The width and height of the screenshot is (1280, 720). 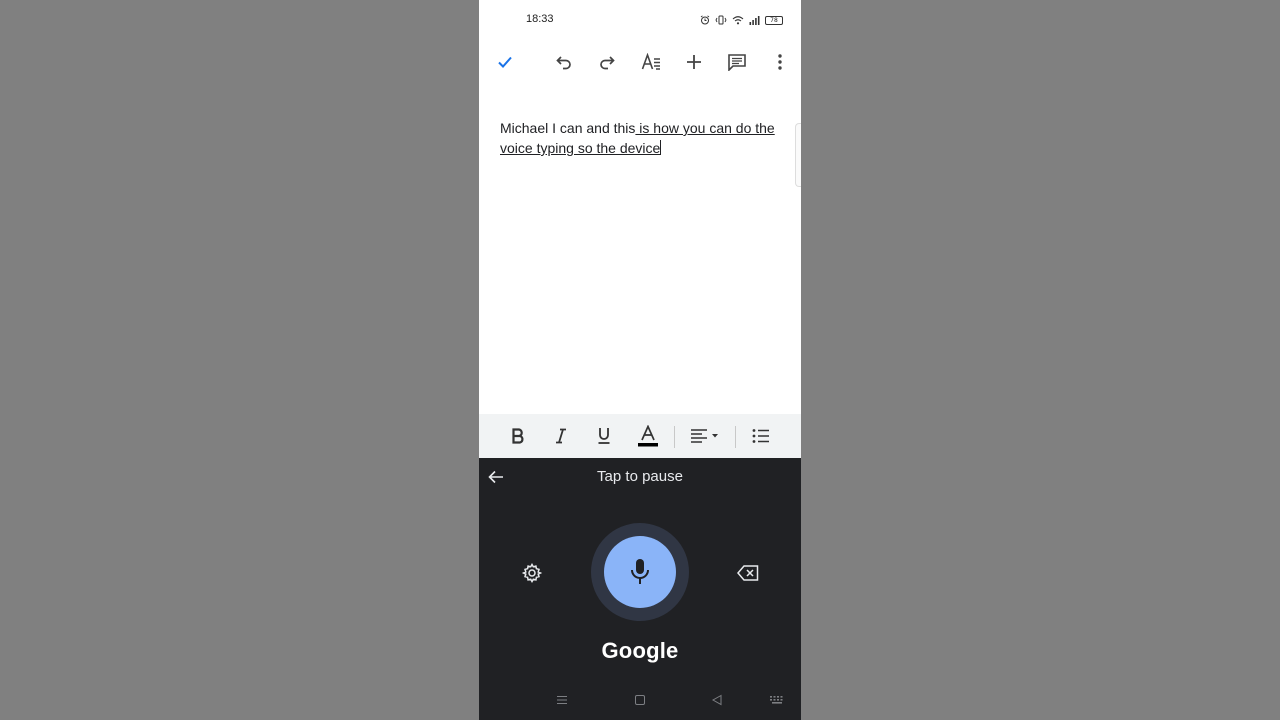 I want to click on check-icon, so click(x=505, y=62).